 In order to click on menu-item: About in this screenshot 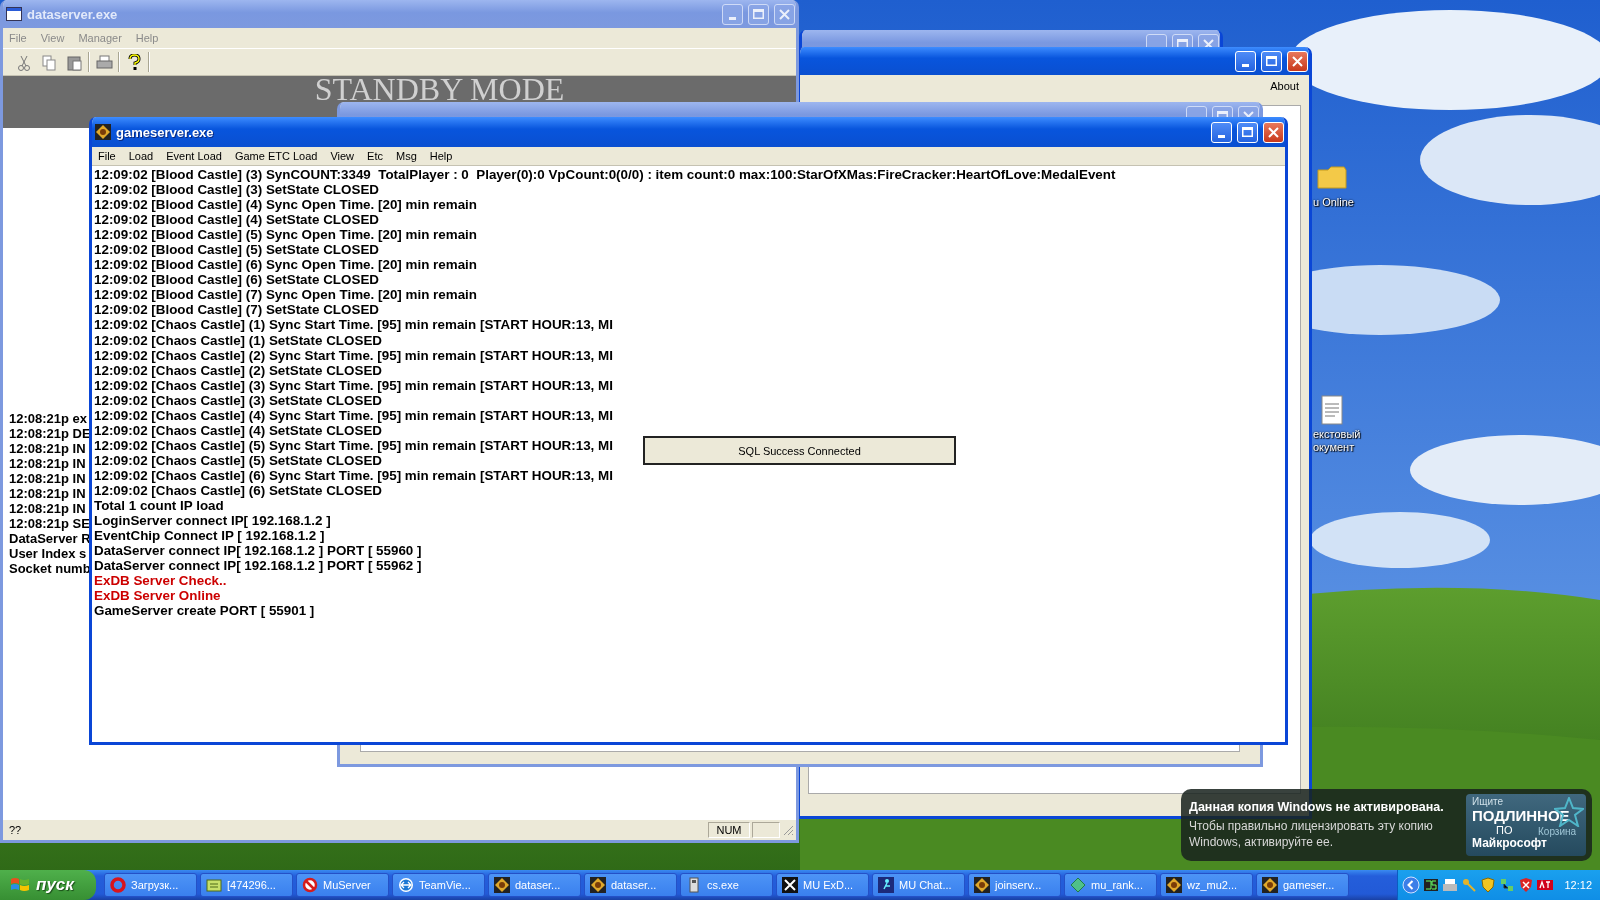, I will do `click(1284, 86)`.